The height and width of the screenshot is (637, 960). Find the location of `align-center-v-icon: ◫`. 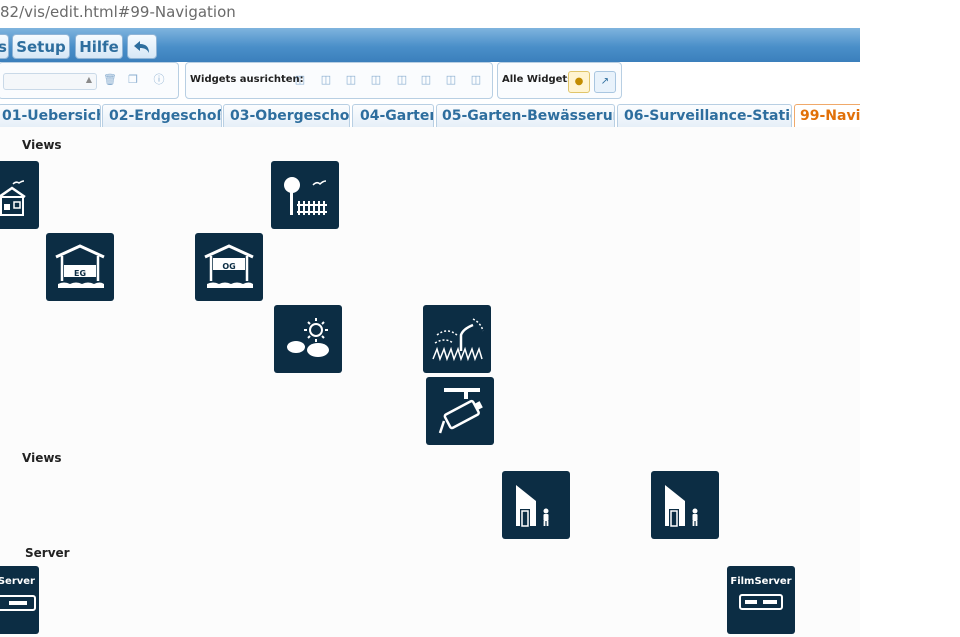

align-center-v-icon: ◫ is located at coordinates (402, 80).